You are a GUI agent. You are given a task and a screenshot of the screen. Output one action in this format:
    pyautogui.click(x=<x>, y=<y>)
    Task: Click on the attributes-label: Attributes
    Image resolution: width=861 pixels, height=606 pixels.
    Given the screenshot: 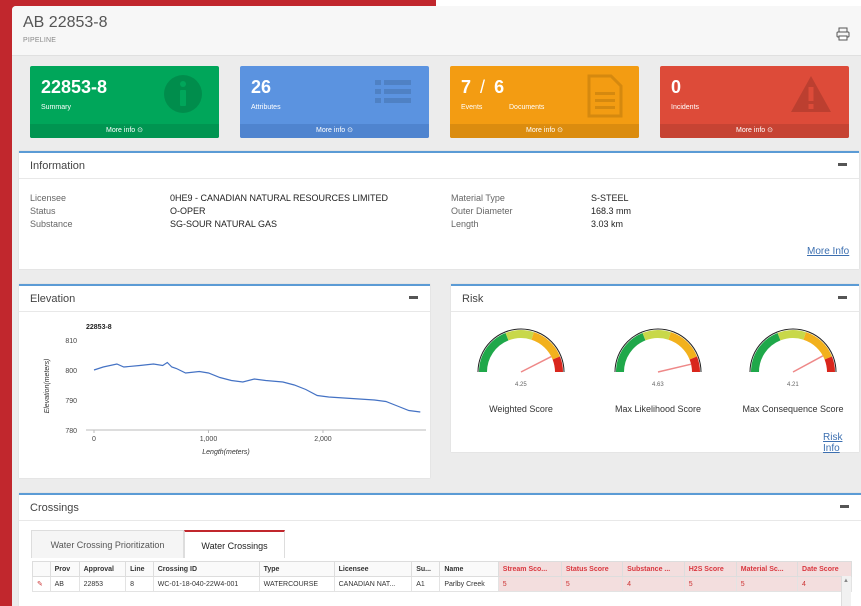 What is the action you would take?
    pyautogui.click(x=266, y=107)
    